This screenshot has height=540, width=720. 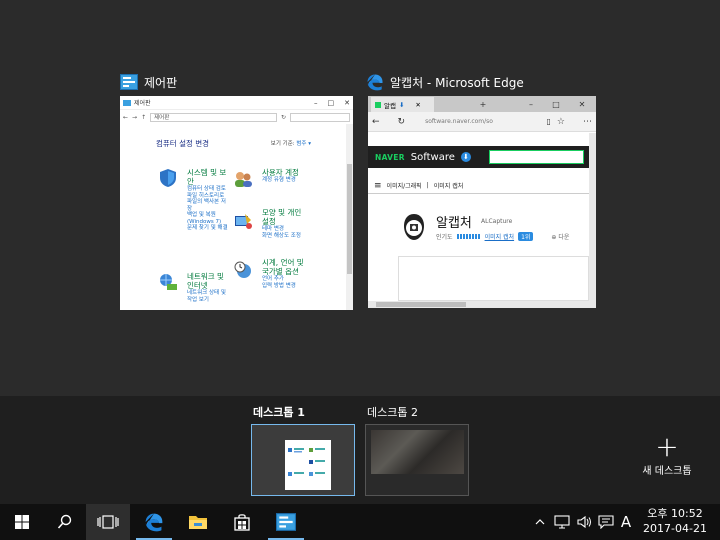 What do you see at coordinates (168, 178) in the screenshot?
I see `shield-icon` at bounding box center [168, 178].